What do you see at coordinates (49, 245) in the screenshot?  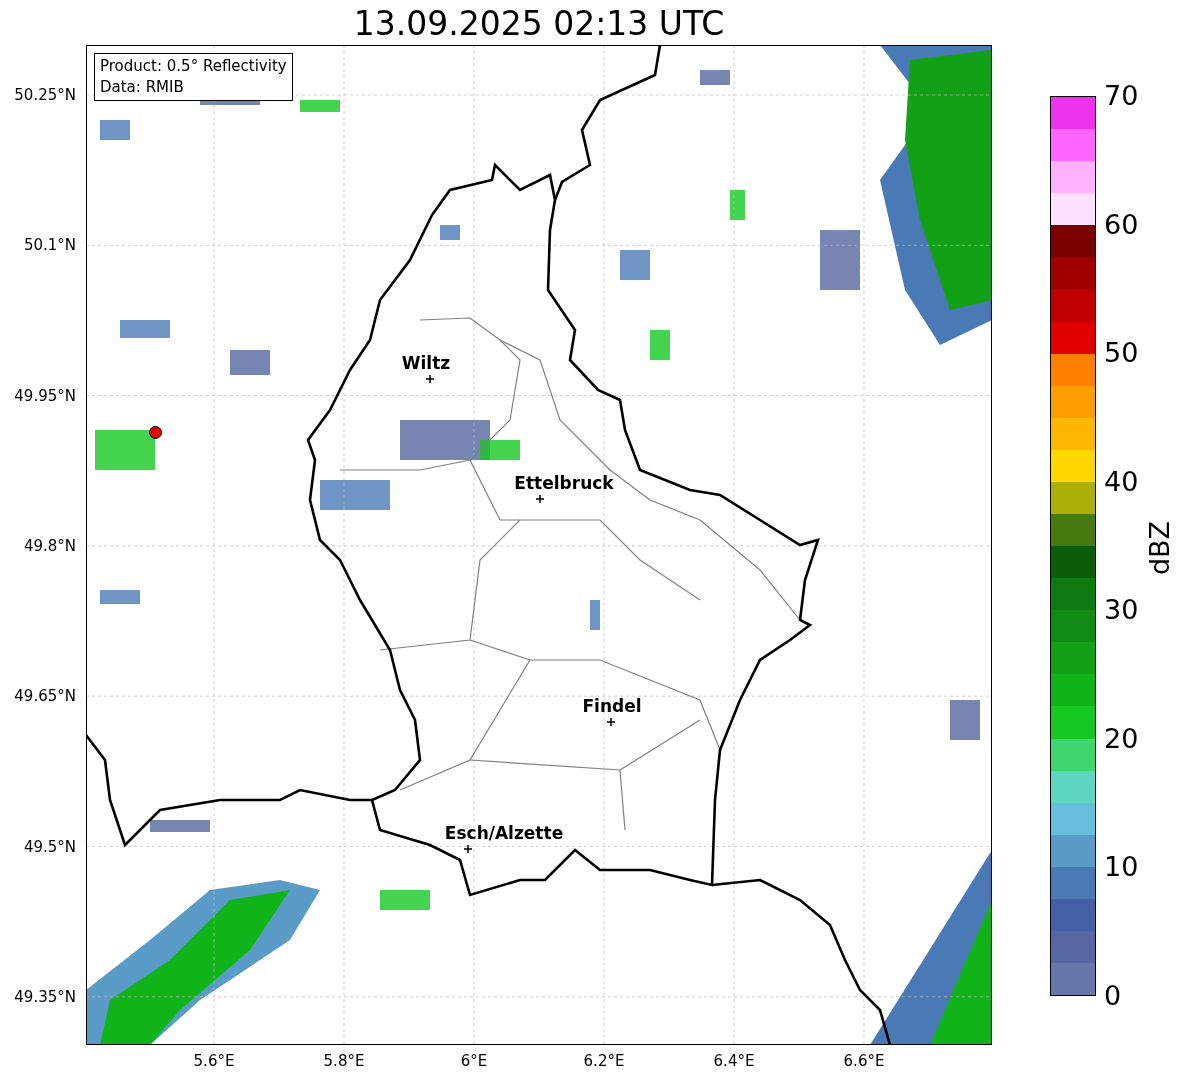 I see `latitude-label: 50.1°N` at bounding box center [49, 245].